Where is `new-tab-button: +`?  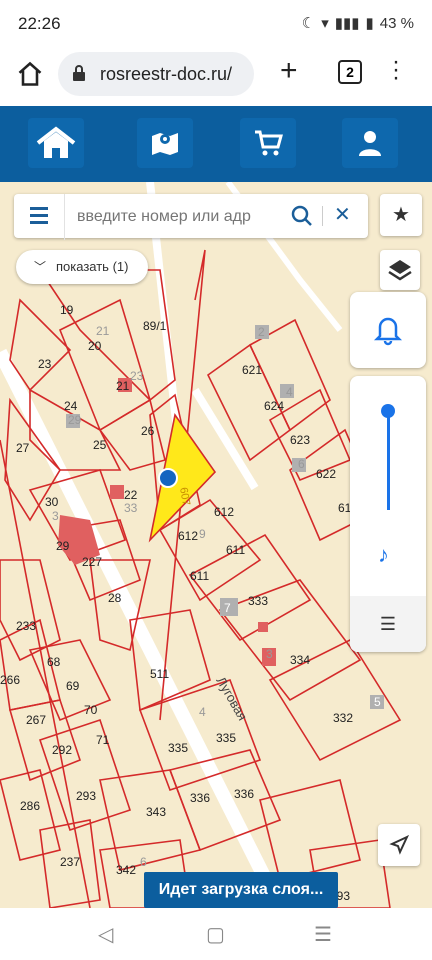
new-tab-button: + is located at coordinates (289, 71).